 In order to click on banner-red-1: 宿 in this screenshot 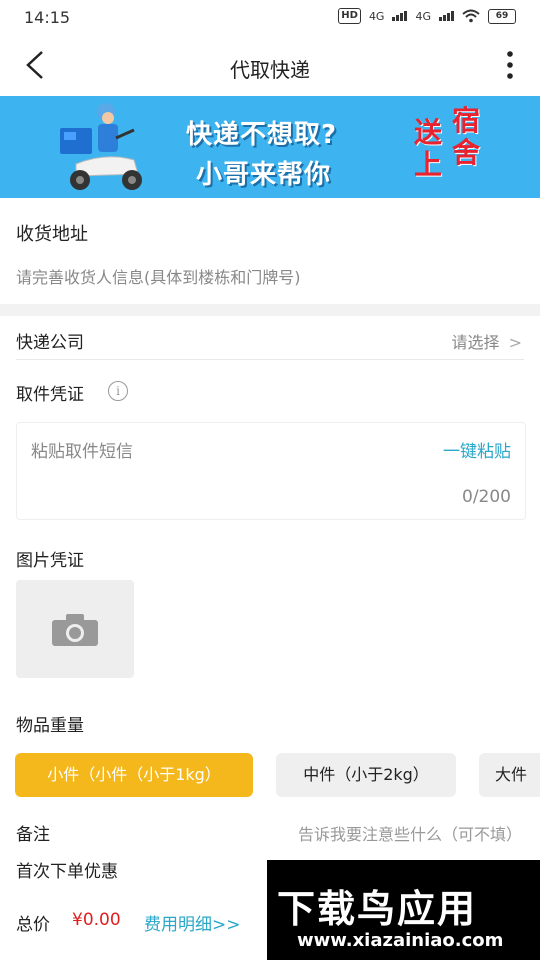, I will do `click(466, 120)`.